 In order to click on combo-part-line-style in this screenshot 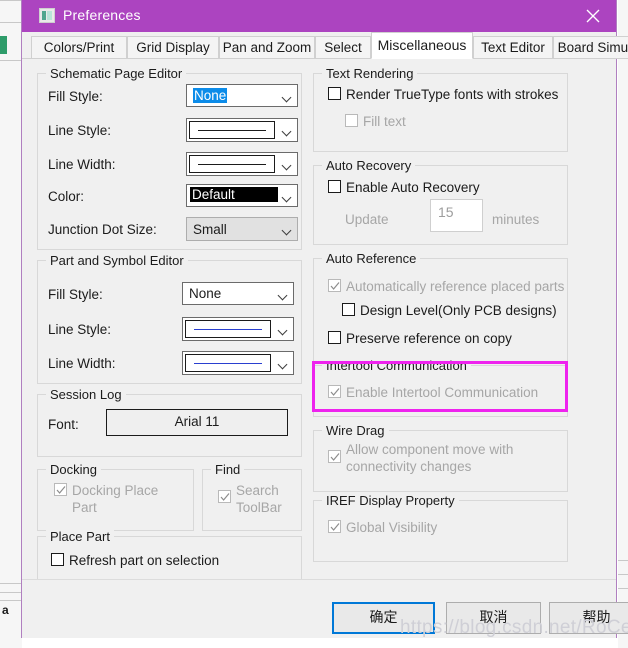, I will do `click(238, 329)`.